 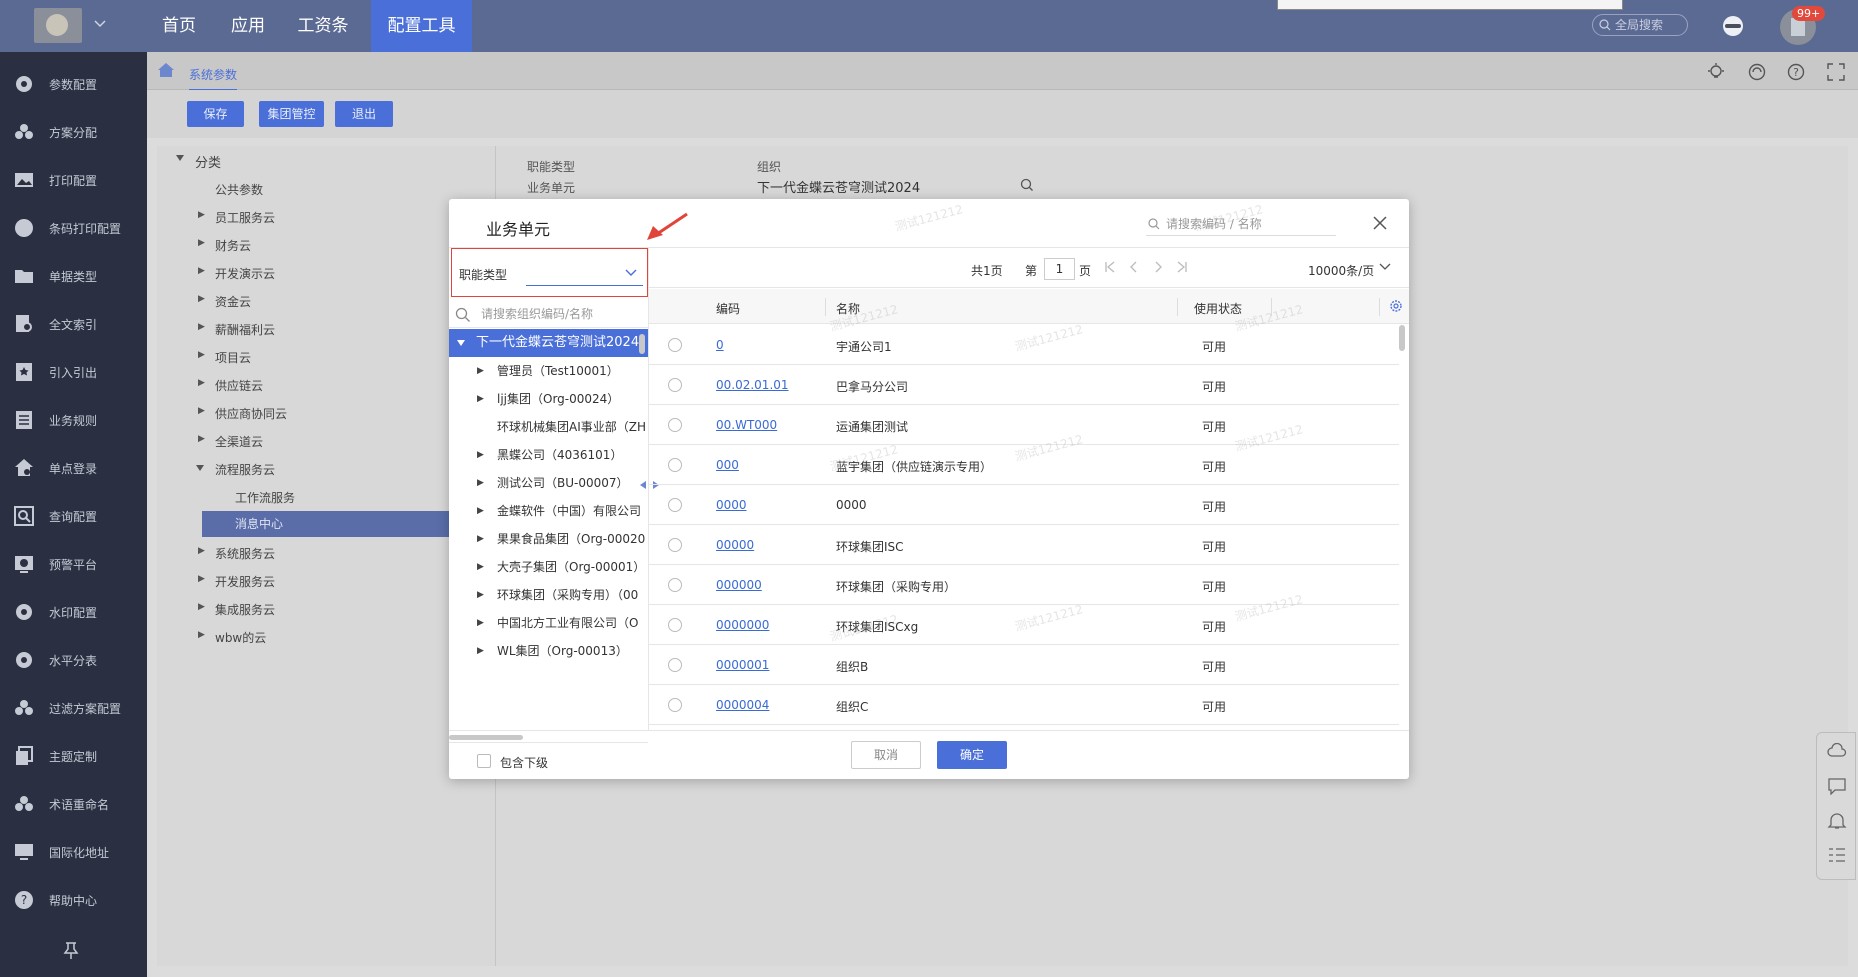 I want to click on col-code: 编码, so click(x=728, y=308).